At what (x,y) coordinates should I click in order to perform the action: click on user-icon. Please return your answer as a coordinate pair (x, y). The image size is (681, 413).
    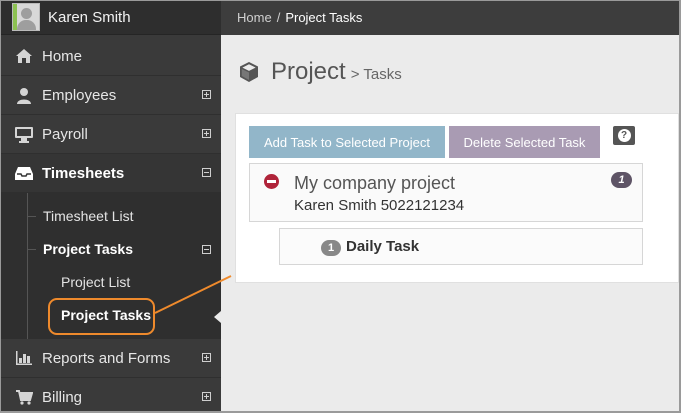
    Looking at the image, I should click on (24, 95).